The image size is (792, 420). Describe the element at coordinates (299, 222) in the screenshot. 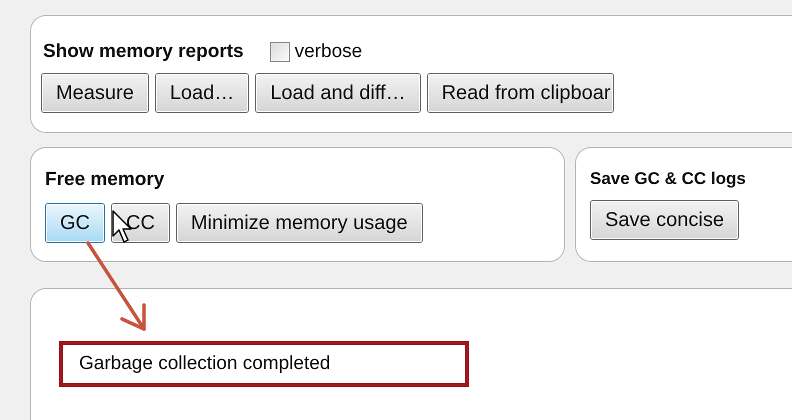

I see `button: Minimize memory usage` at that location.